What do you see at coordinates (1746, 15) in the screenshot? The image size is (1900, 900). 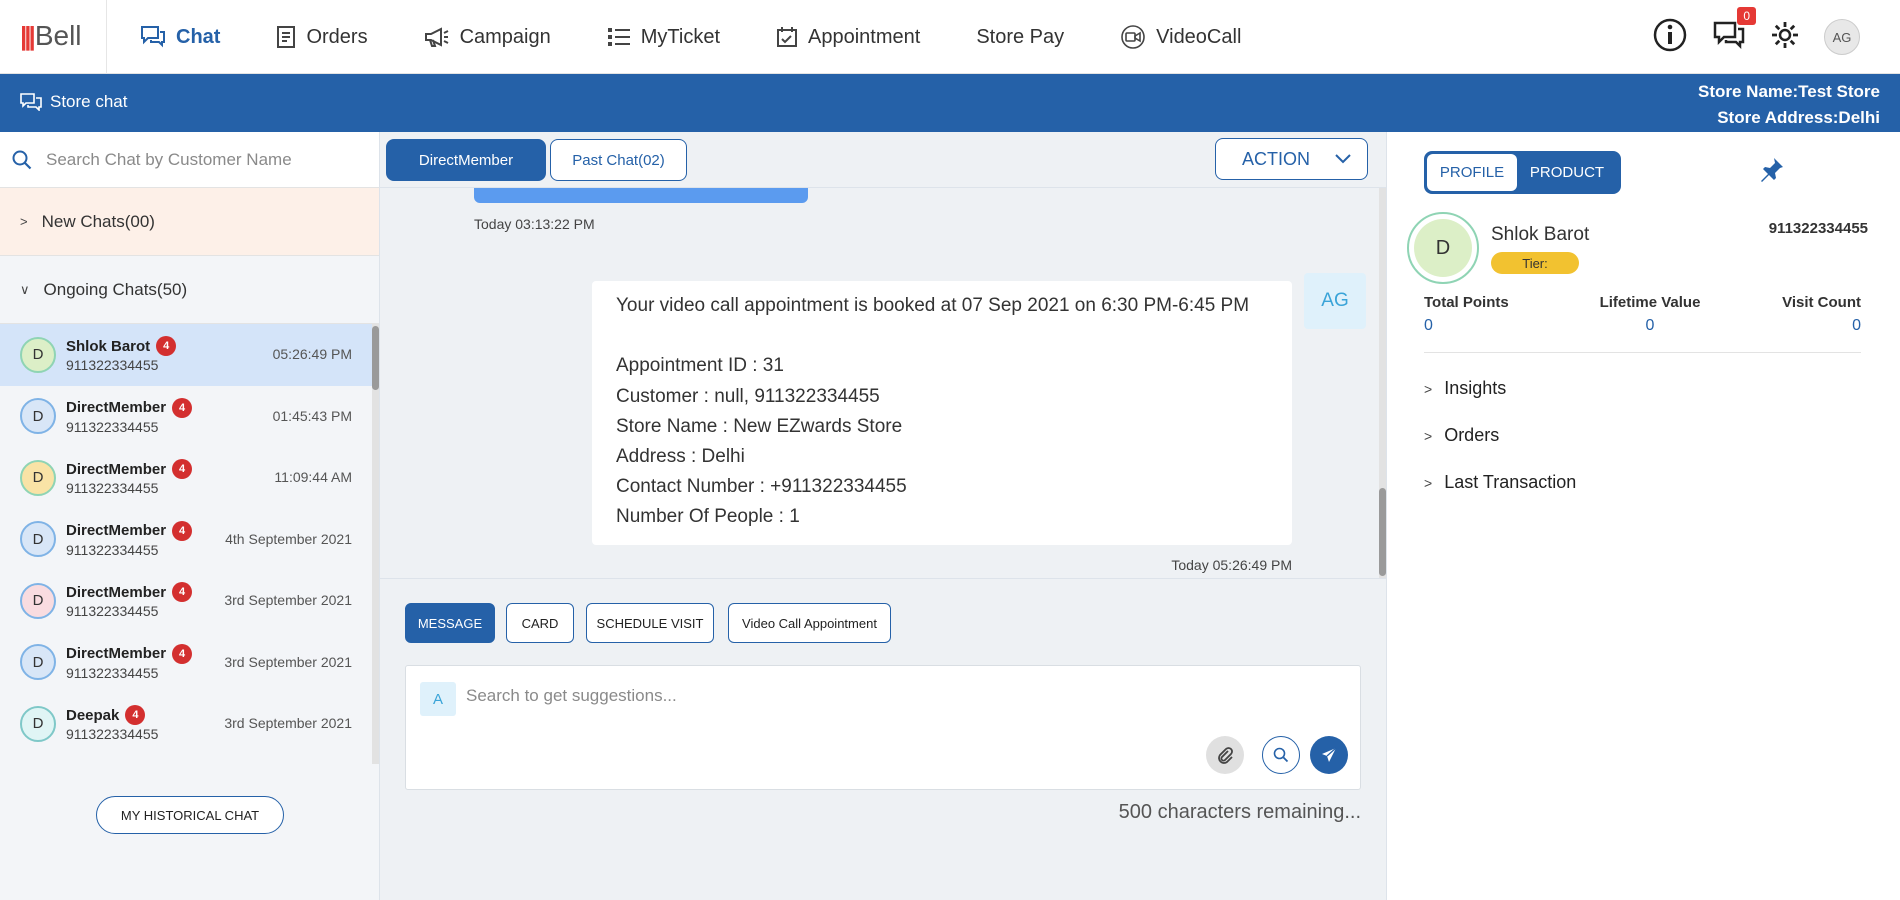 I see `notification-badge: 0` at bounding box center [1746, 15].